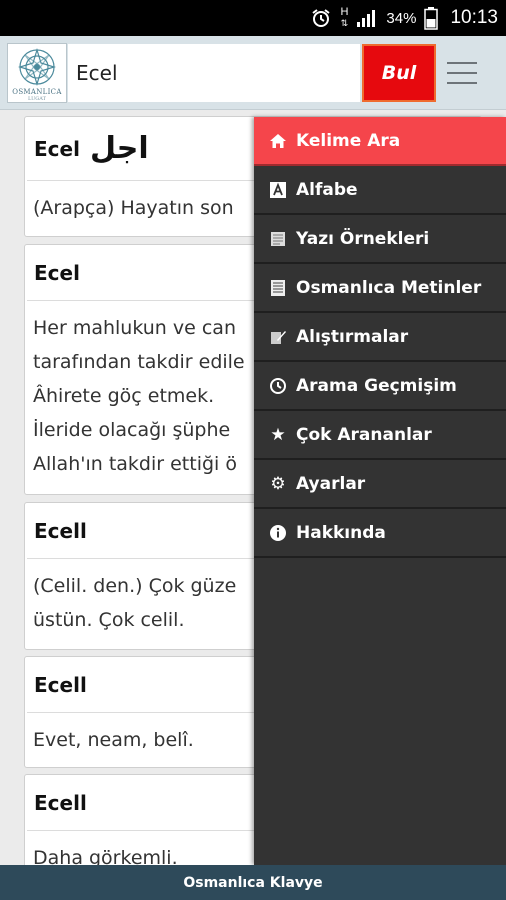 The height and width of the screenshot is (900, 506). I want to click on drawer-item-arama-gecmisim: Arama Geçmişim, so click(380, 386).